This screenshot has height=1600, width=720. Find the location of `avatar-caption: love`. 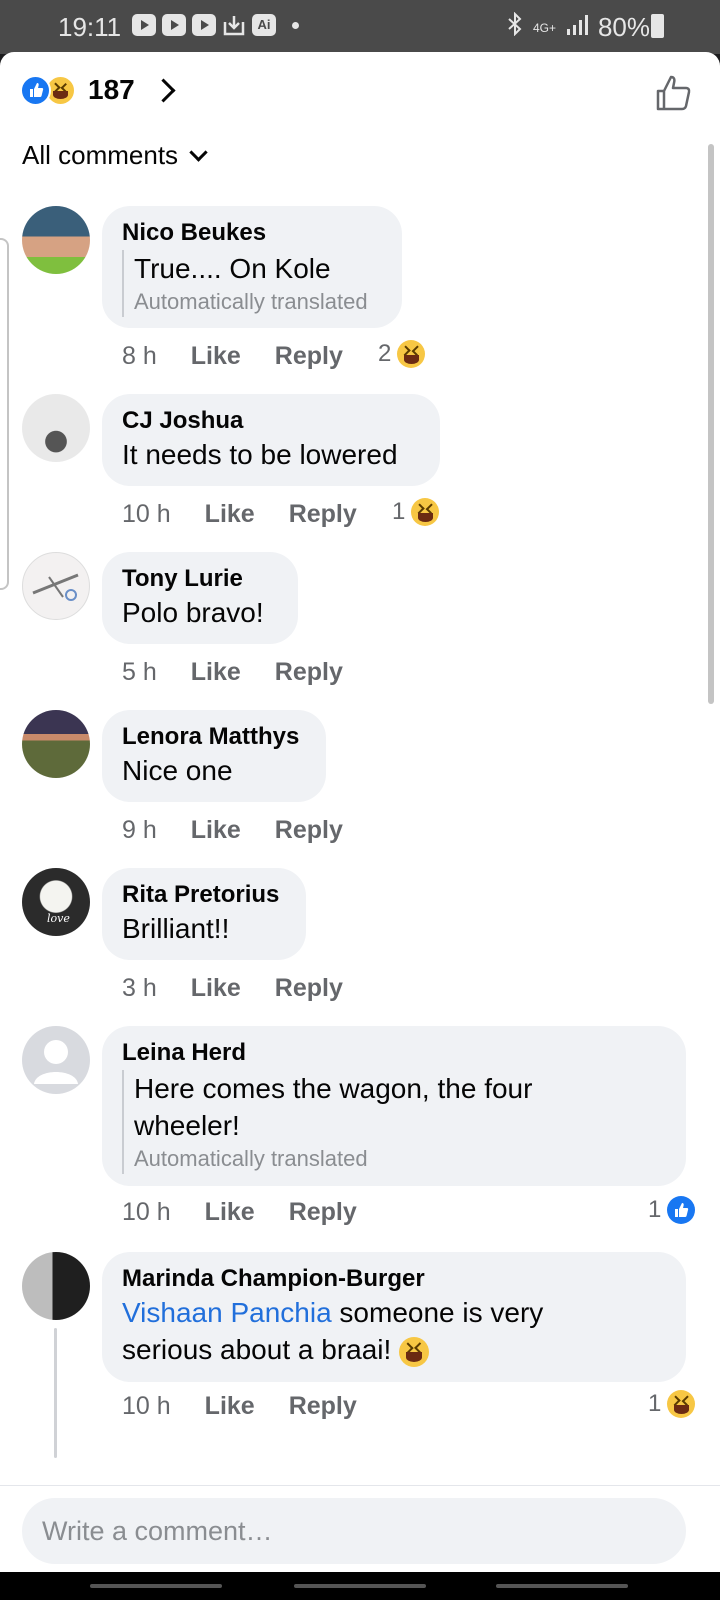

avatar-caption: love is located at coordinates (58, 918).